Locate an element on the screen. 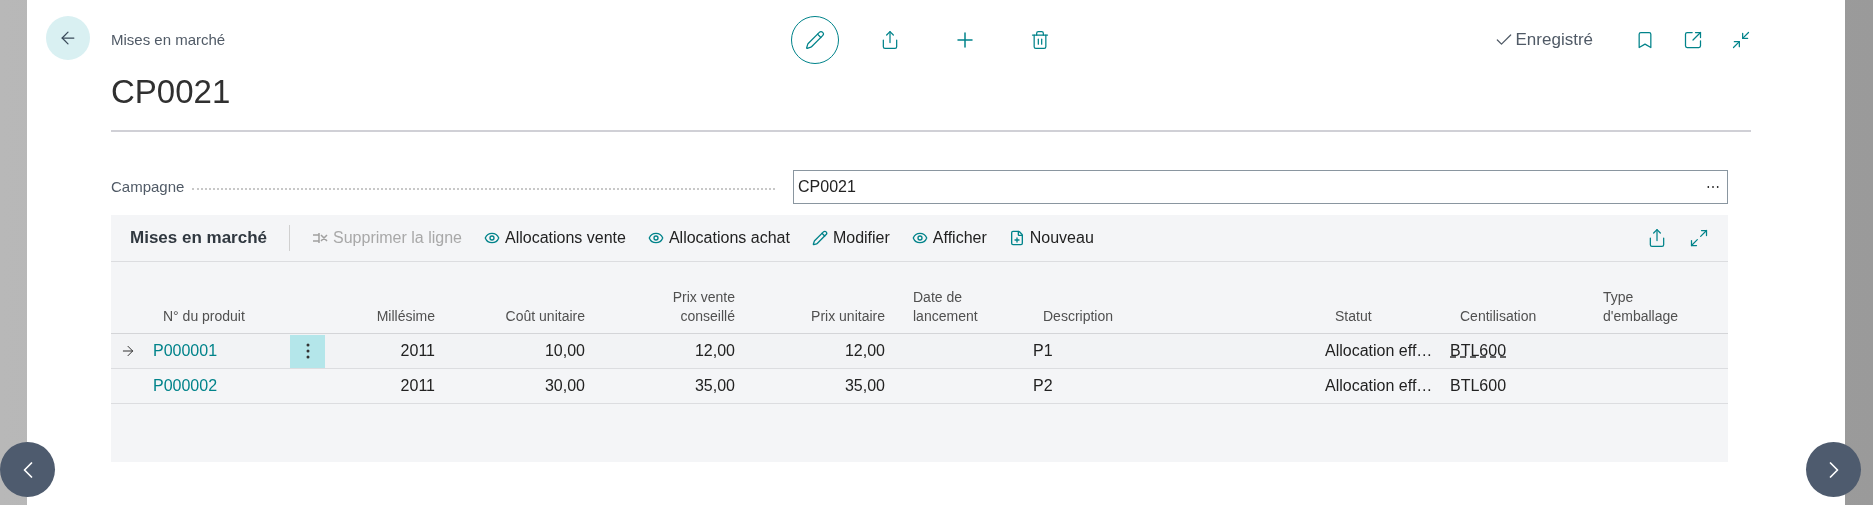 The image size is (1873, 505). collapse-icon is located at coordinates (1741, 40).